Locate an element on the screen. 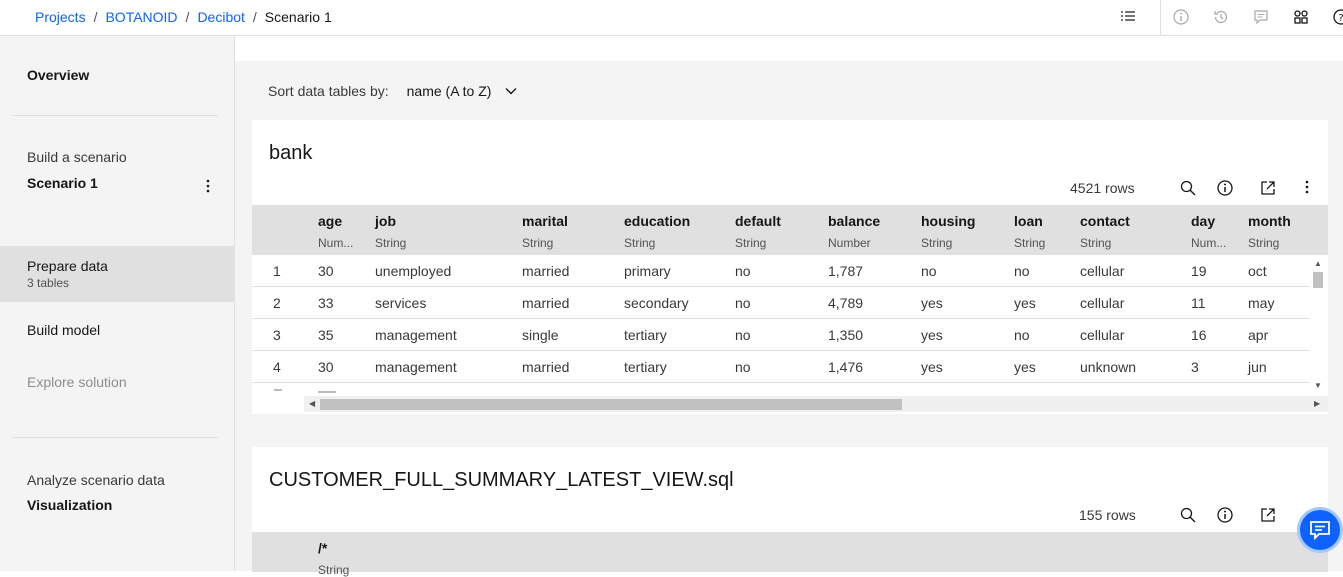 The width and height of the screenshot is (1343, 577). column-header-education: education is located at coordinates (657, 221).